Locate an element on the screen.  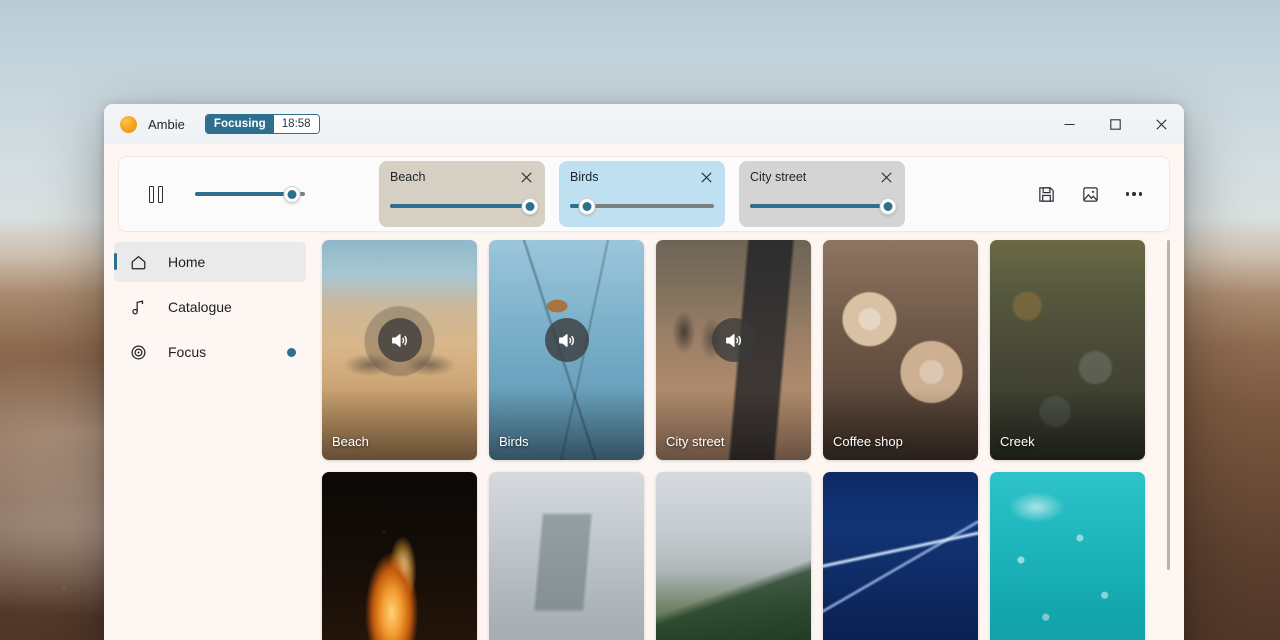
sidebar-navigation: Home Catalogue Focus is located at coordinates (210, 436).